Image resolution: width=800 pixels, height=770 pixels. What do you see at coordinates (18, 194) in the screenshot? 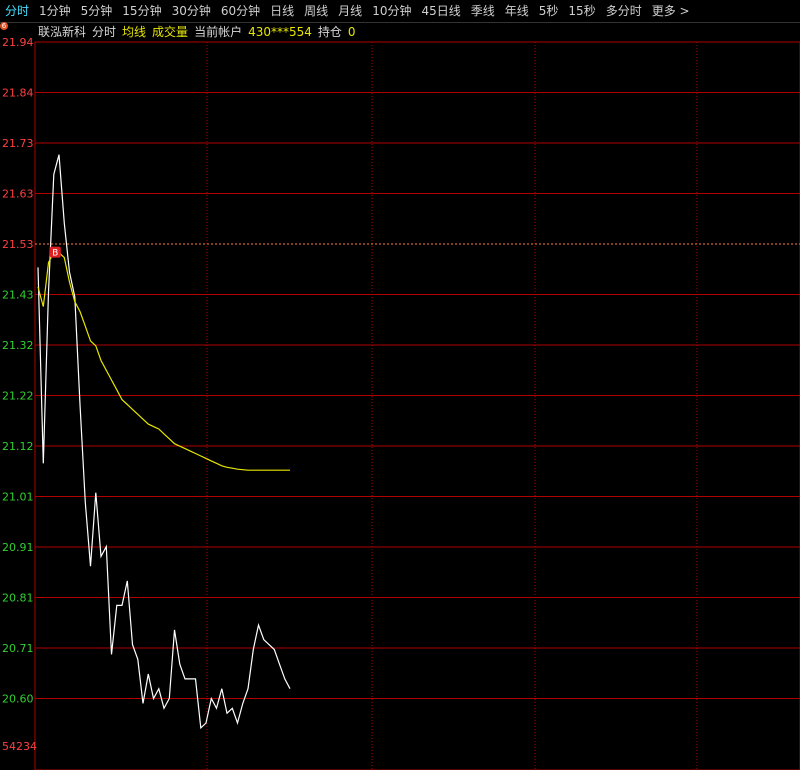
I see `y-tick-label: 21.63` at bounding box center [18, 194].